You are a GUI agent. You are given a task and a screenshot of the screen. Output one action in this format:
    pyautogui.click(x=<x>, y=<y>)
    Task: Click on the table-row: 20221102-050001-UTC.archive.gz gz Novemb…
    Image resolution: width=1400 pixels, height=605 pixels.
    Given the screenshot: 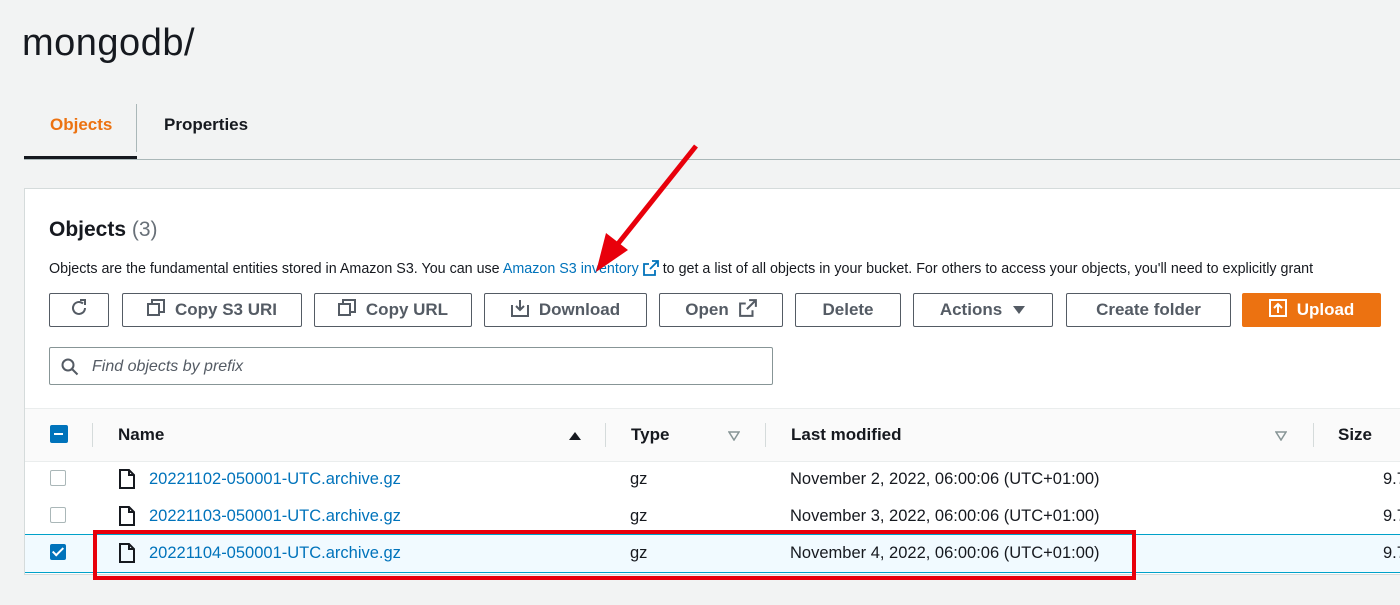 What is the action you would take?
    pyautogui.click(x=712, y=479)
    